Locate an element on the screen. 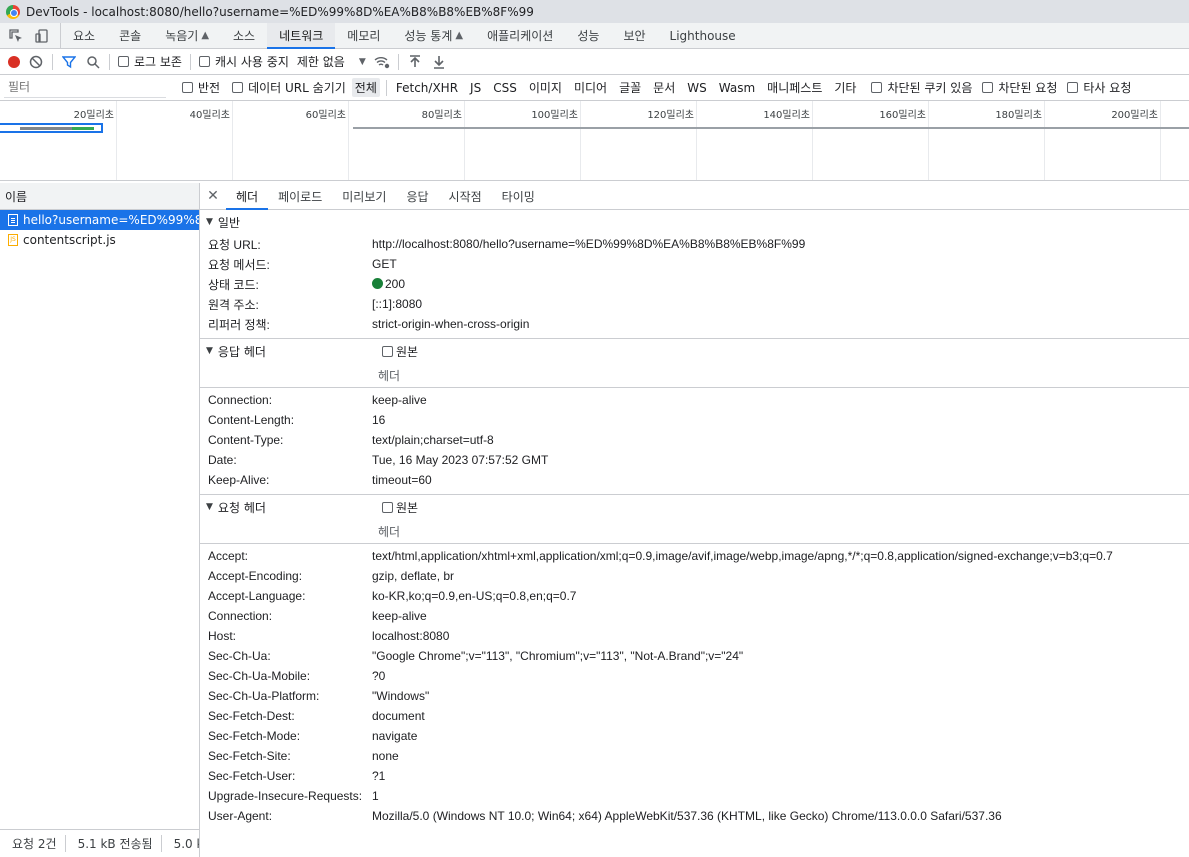 This screenshot has height=857, width=1189. network-status-bar: 요청 2건 5.1 kB 전송됨 5.0 kB is located at coordinates (99, 843).